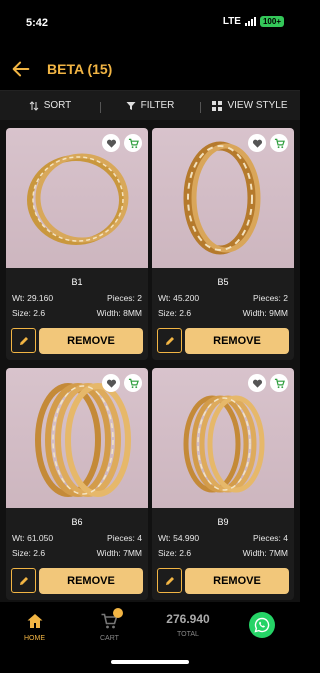 This screenshot has height=673, width=320. What do you see at coordinates (250, 21) in the screenshot?
I see `signal-icon` at bounding box center [250, 21].